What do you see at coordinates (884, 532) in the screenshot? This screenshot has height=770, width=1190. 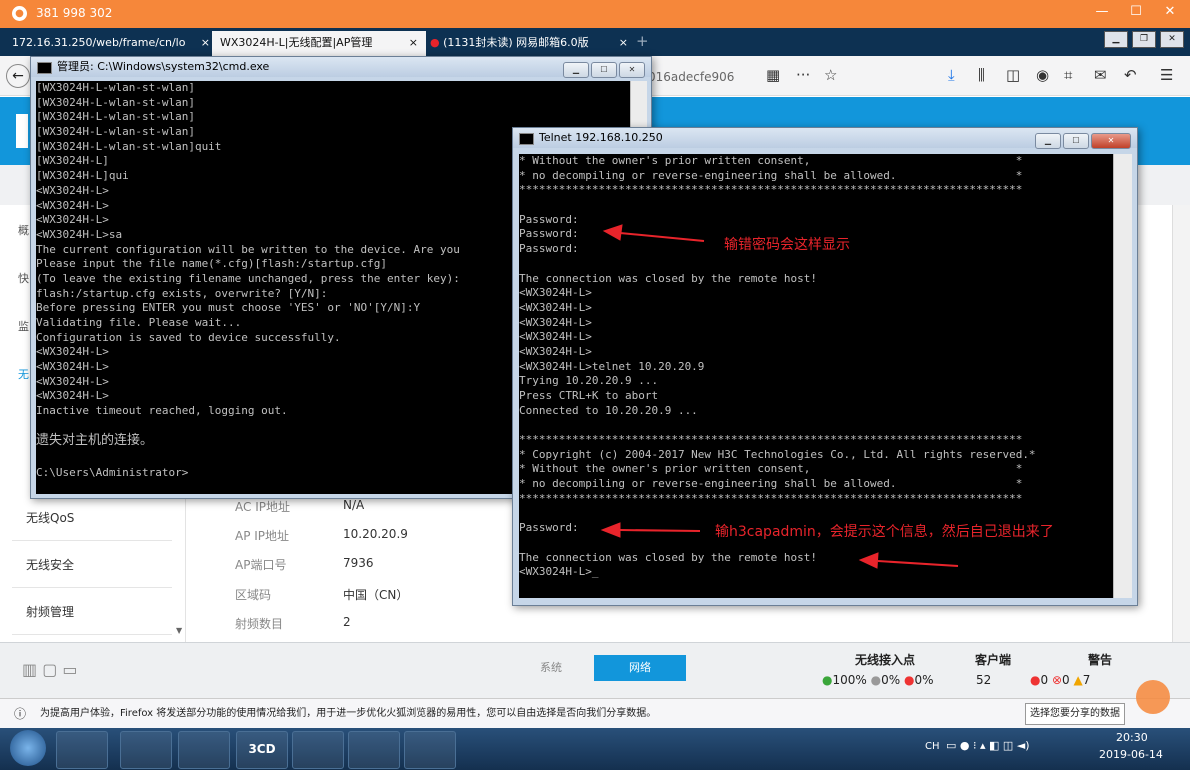 I see `annotation-h3capadmin: 输h3capadmin，会提示这个信息，然后自己退出来了` at bounding box center [884, 532].